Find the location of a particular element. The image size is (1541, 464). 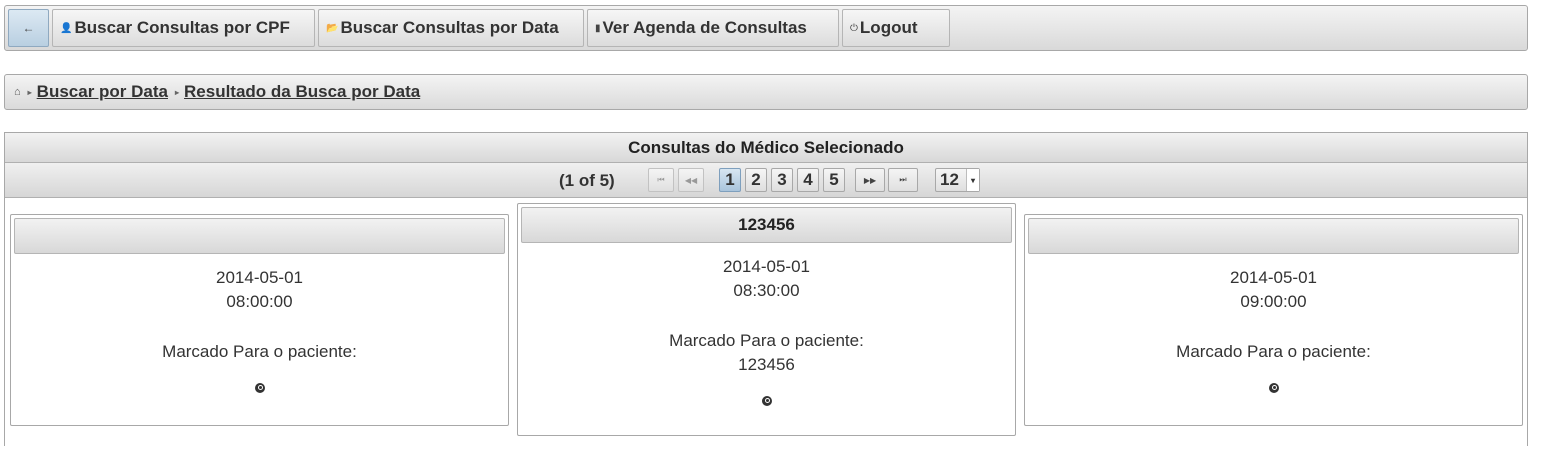

home-icon: ⌂ is located at coordinates (17, 92).